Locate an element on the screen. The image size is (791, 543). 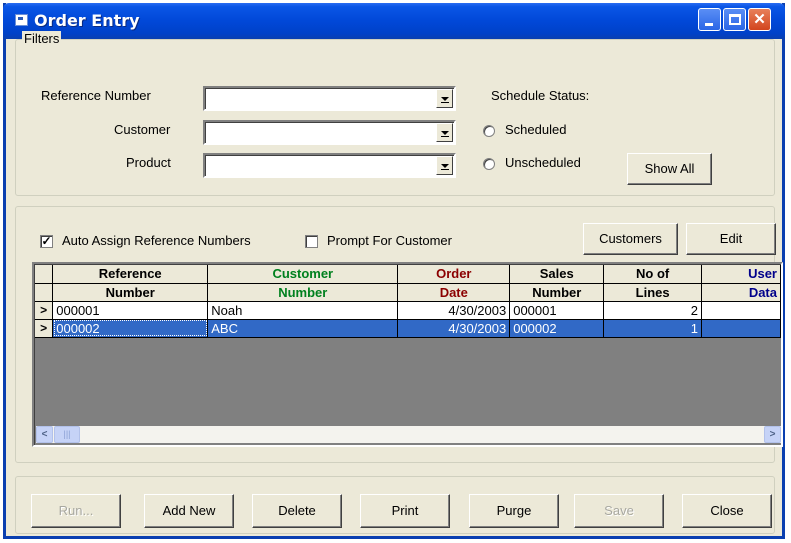
print-button-label: Print is located at coordinates (405, 510).